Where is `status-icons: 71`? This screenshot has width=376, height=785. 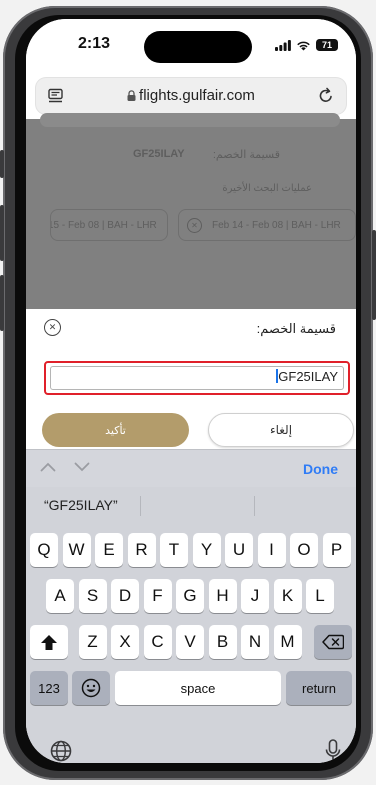
status-icons: 71 is located at coordinates (306, 45).